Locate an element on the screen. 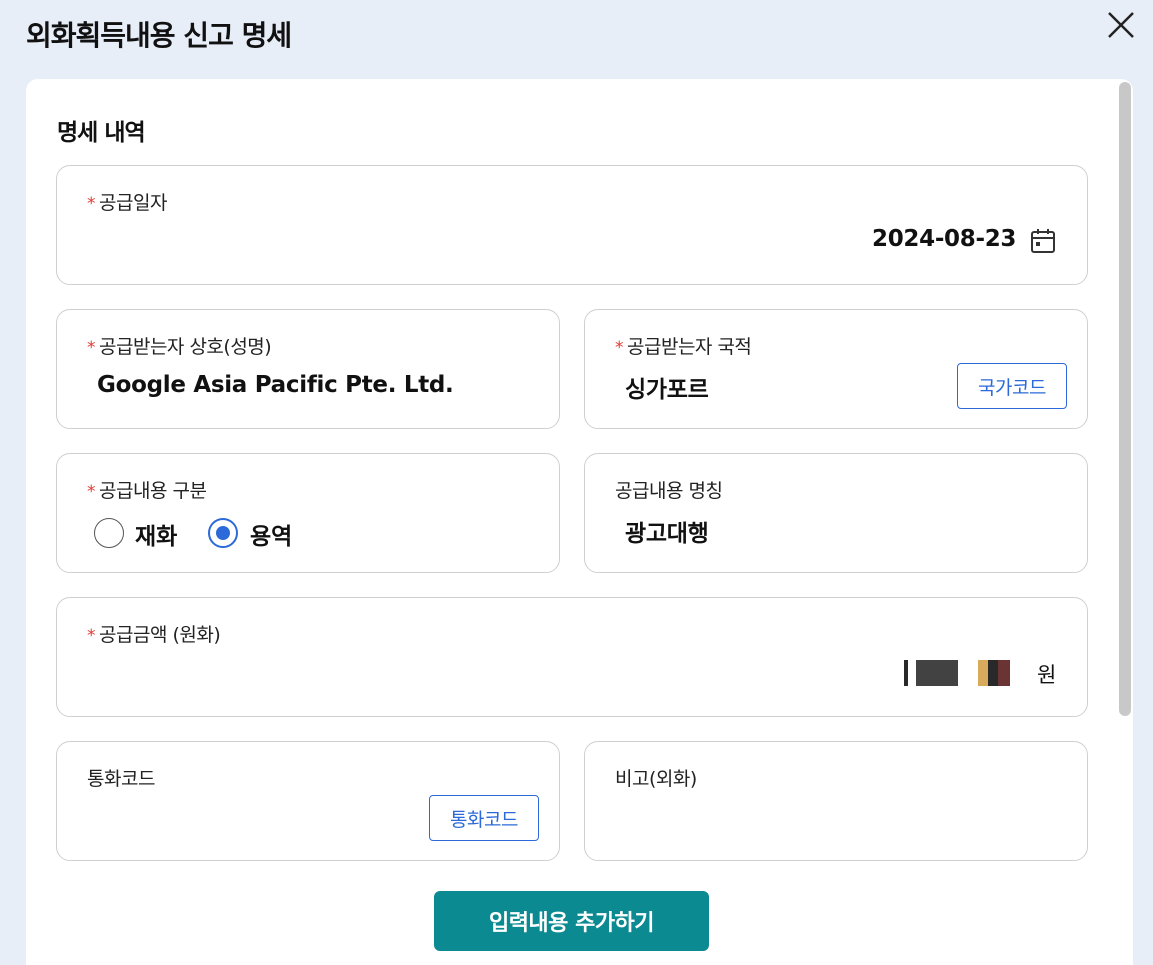 This screenshot has height=965, width=1153. supply-amount-label: 공급금액 (원화) is located at coordinates (160, 635).